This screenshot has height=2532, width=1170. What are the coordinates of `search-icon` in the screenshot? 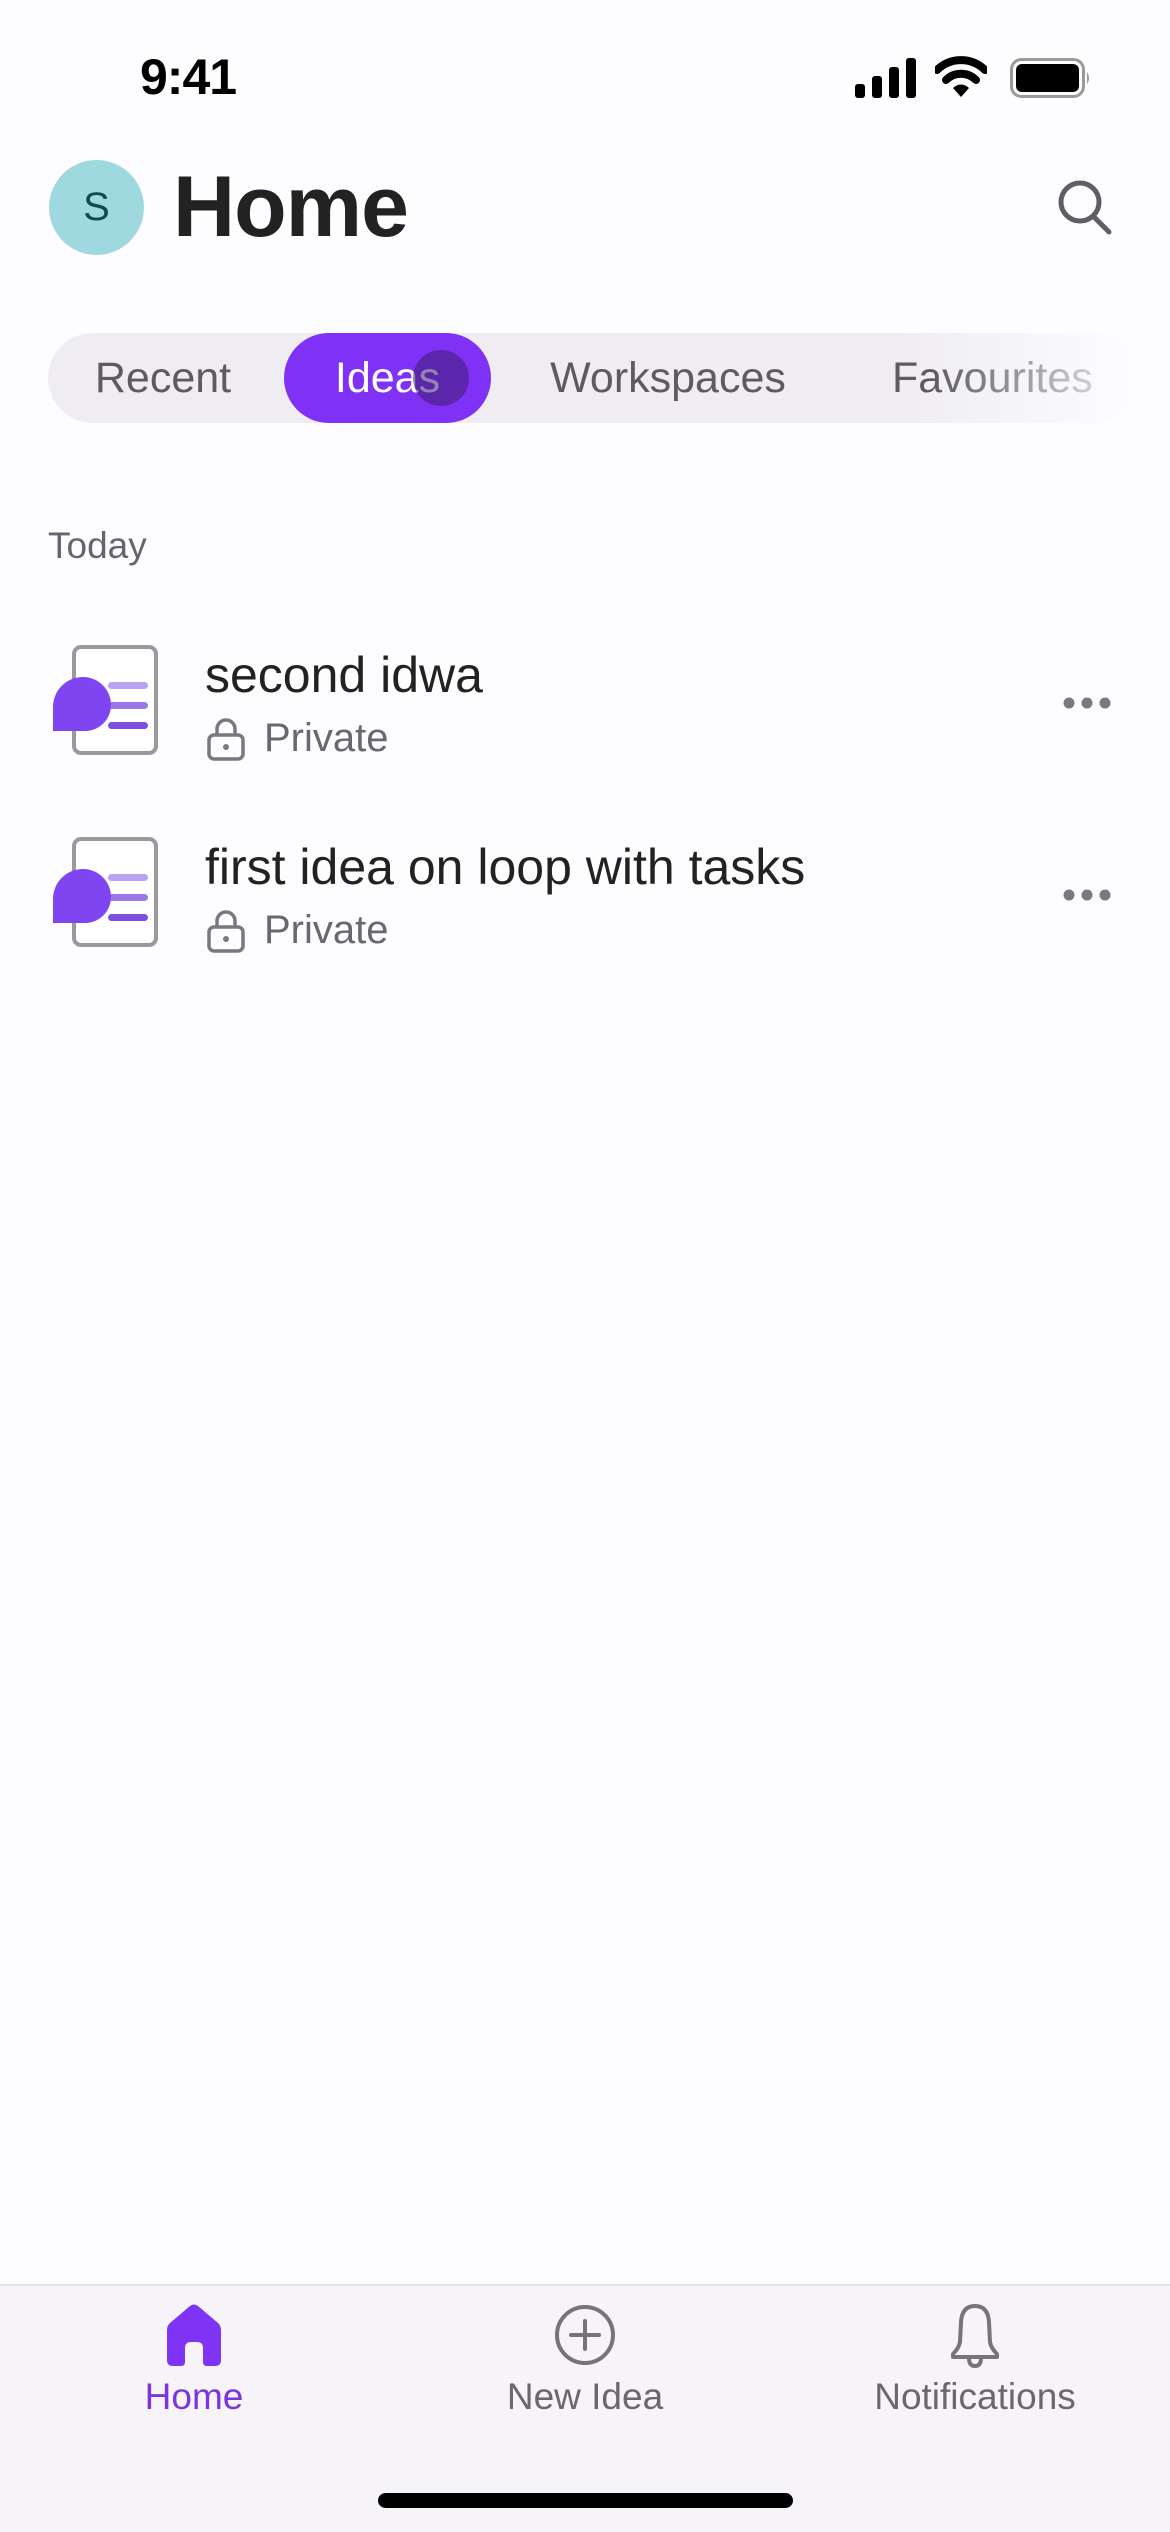 It's located at (1085, 207).